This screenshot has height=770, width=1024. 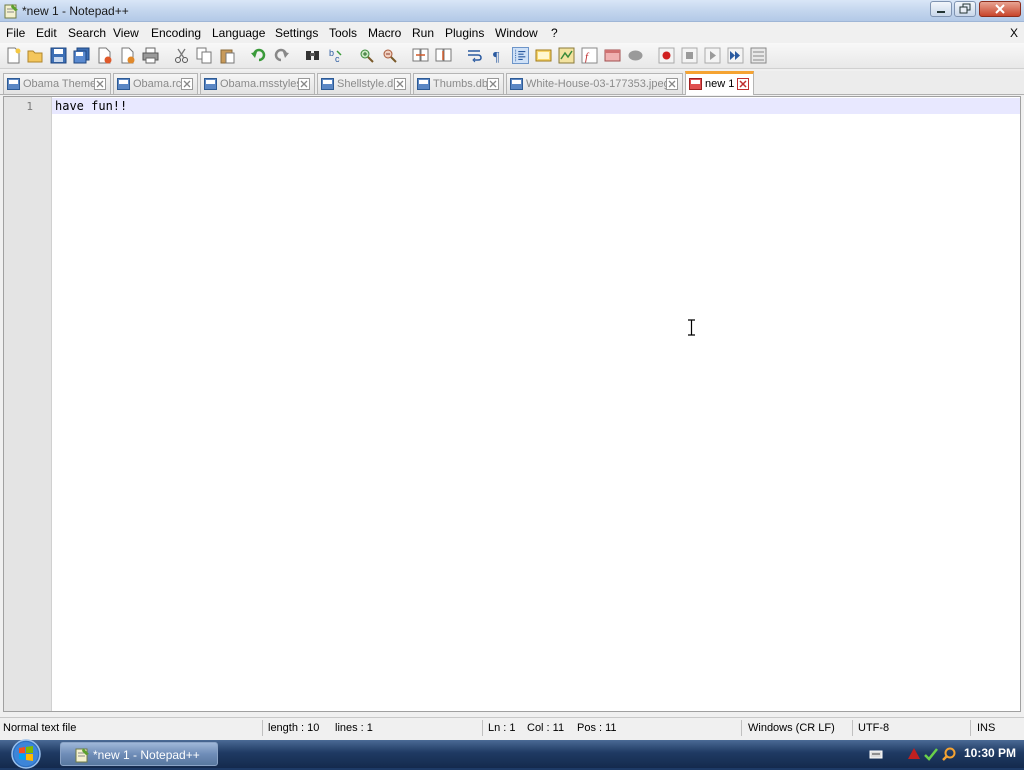 I want to click on menu-file: File, so click(x=15, y=33).